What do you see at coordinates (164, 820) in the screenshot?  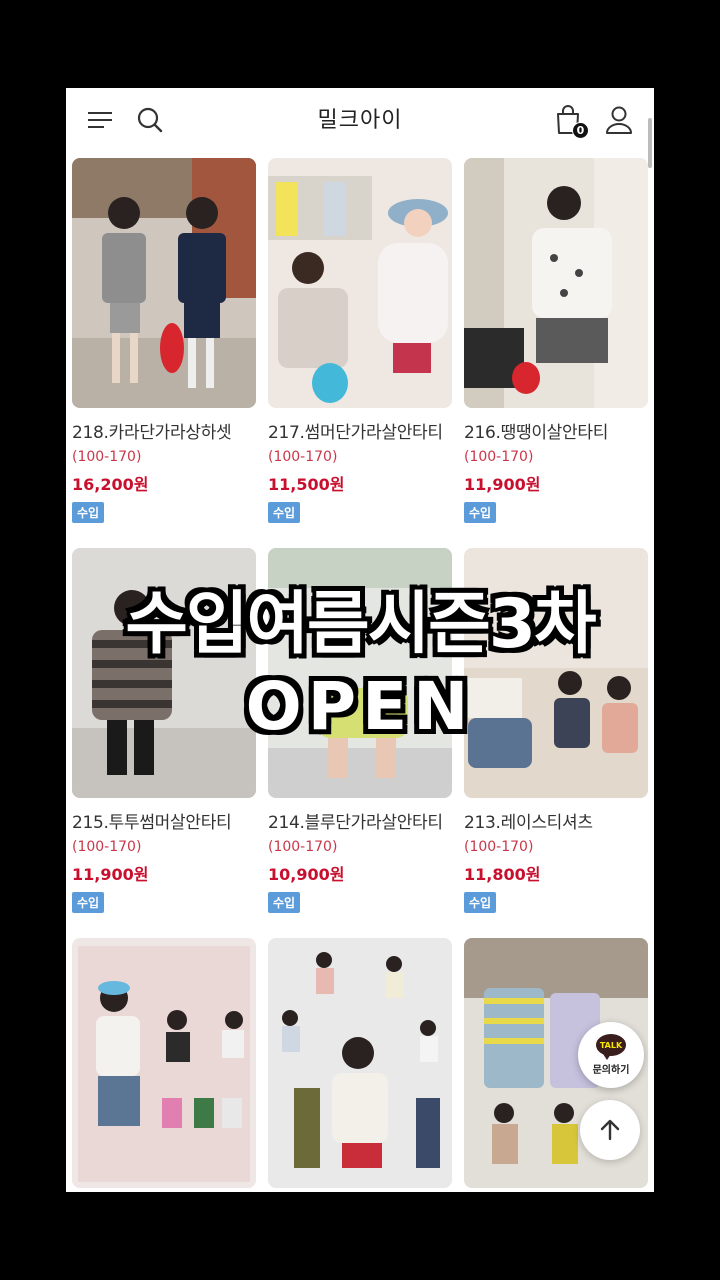 I see `product-name: 215.투투썸머살안타티` at bounding box center [164, 820].